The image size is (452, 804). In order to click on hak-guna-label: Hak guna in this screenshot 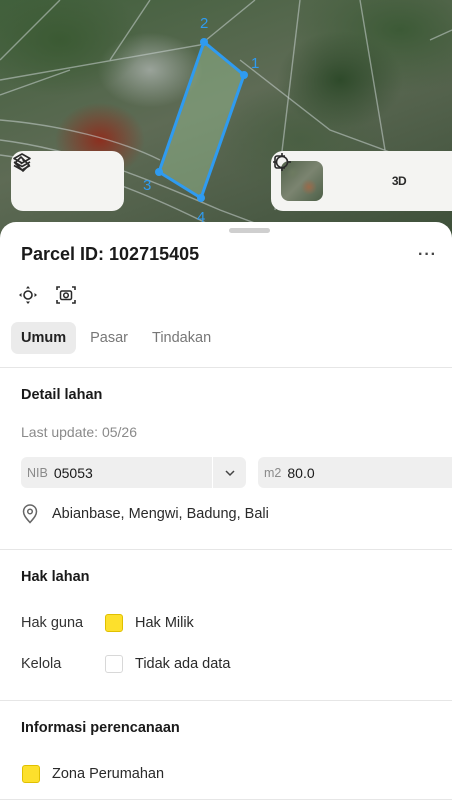, I will do `click(52, 623)`.